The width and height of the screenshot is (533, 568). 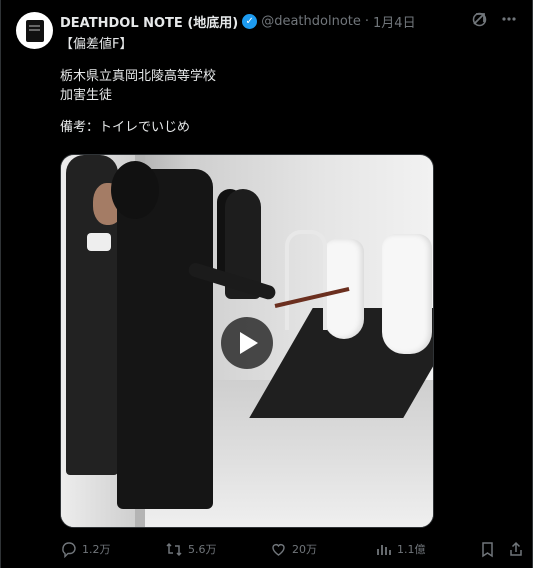 I want to click on views-count: 1.1億, so click(x=411, y=549).